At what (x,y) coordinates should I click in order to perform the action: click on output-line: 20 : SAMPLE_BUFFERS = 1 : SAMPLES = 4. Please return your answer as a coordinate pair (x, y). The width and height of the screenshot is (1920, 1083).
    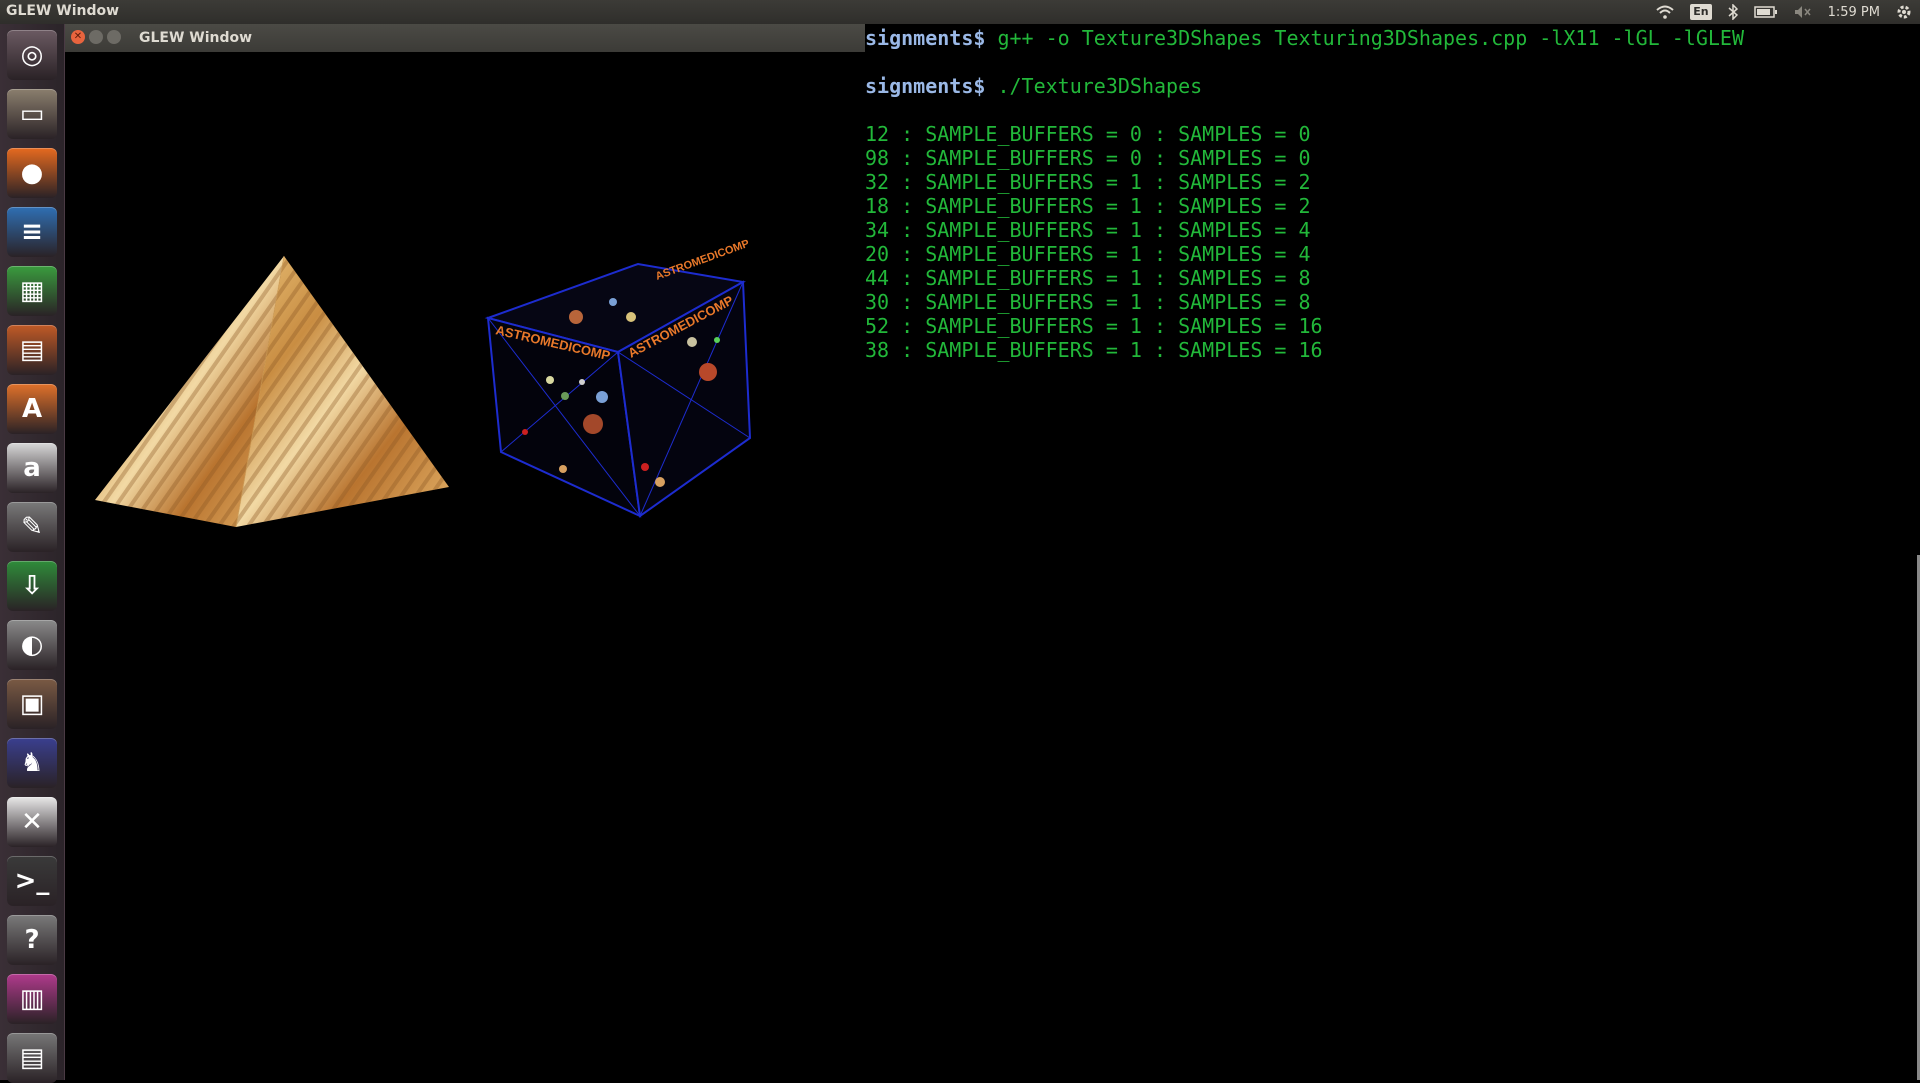
    Looking at the image, I should click on (1088, 254).